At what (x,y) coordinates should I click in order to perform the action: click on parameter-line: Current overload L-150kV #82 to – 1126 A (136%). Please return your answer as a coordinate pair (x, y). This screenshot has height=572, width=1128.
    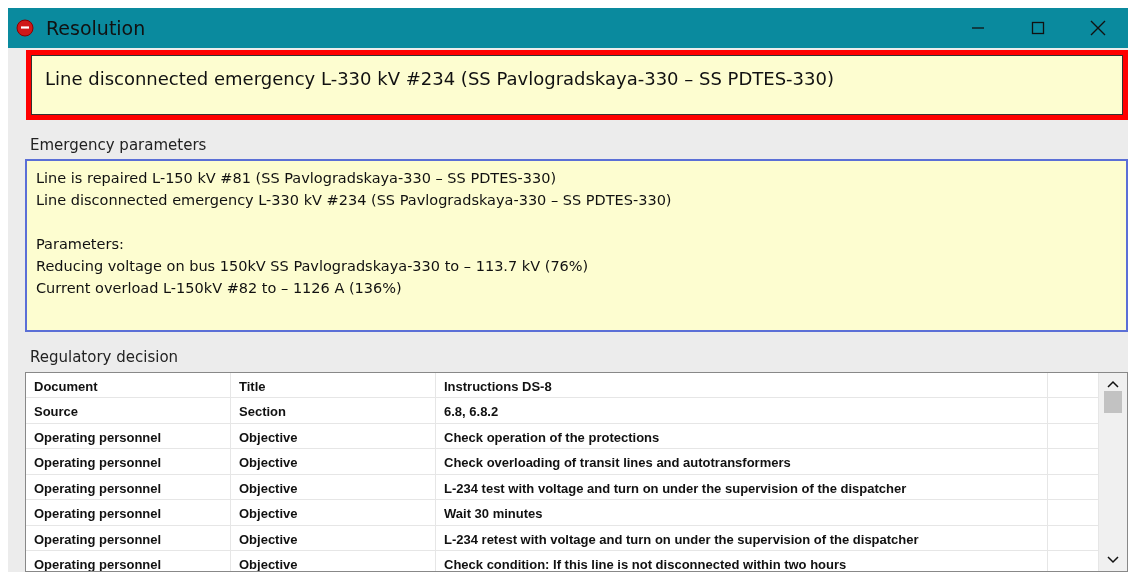
    Looking at the image, I should click on (219, 288).